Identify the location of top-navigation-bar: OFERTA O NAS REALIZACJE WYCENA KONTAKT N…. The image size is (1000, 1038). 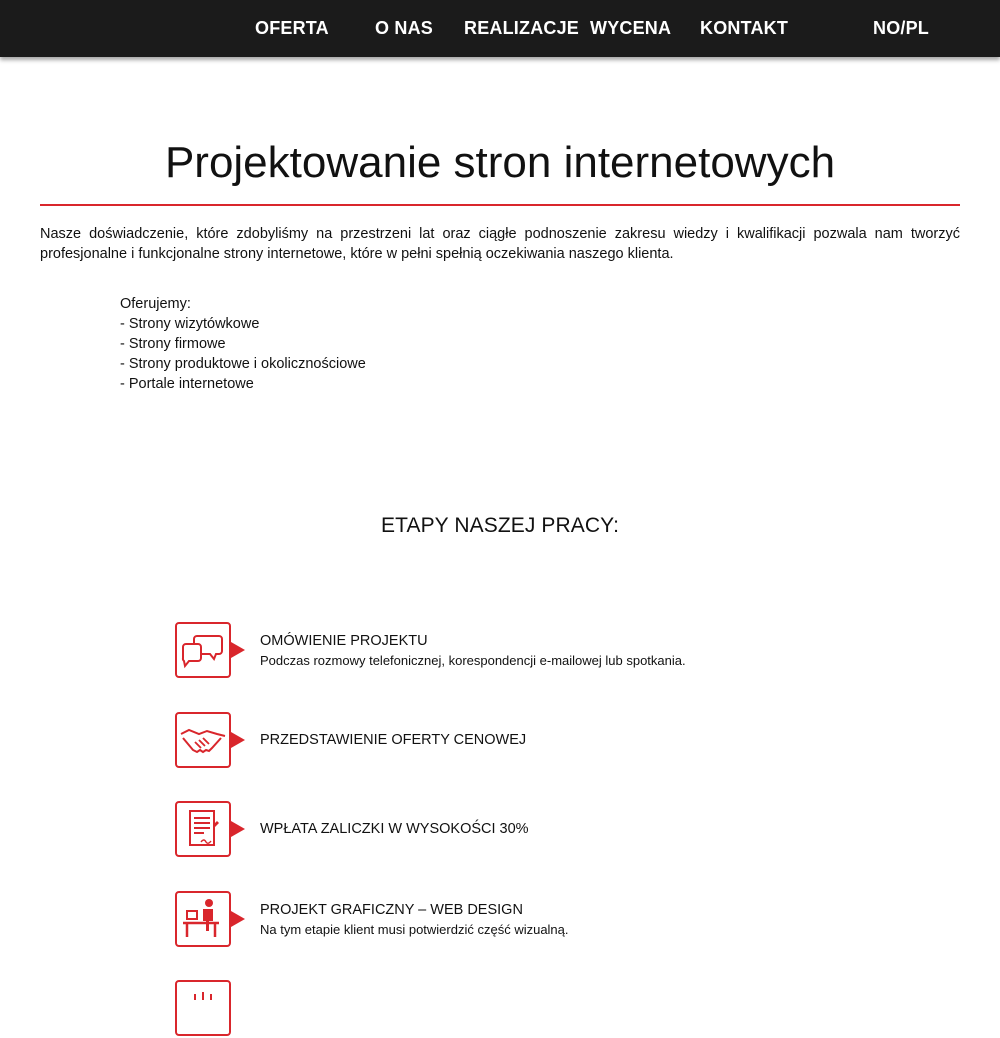
(500, 28).